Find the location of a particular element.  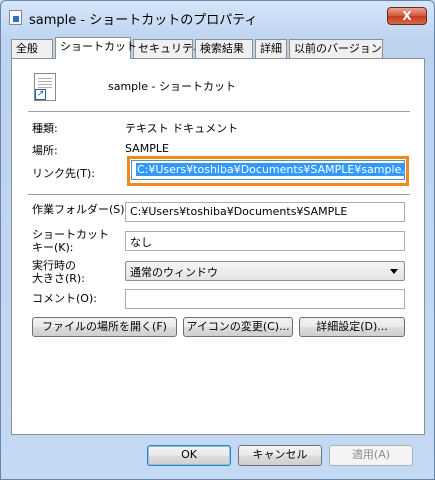

comment-input is located at coordinates (265, 299).